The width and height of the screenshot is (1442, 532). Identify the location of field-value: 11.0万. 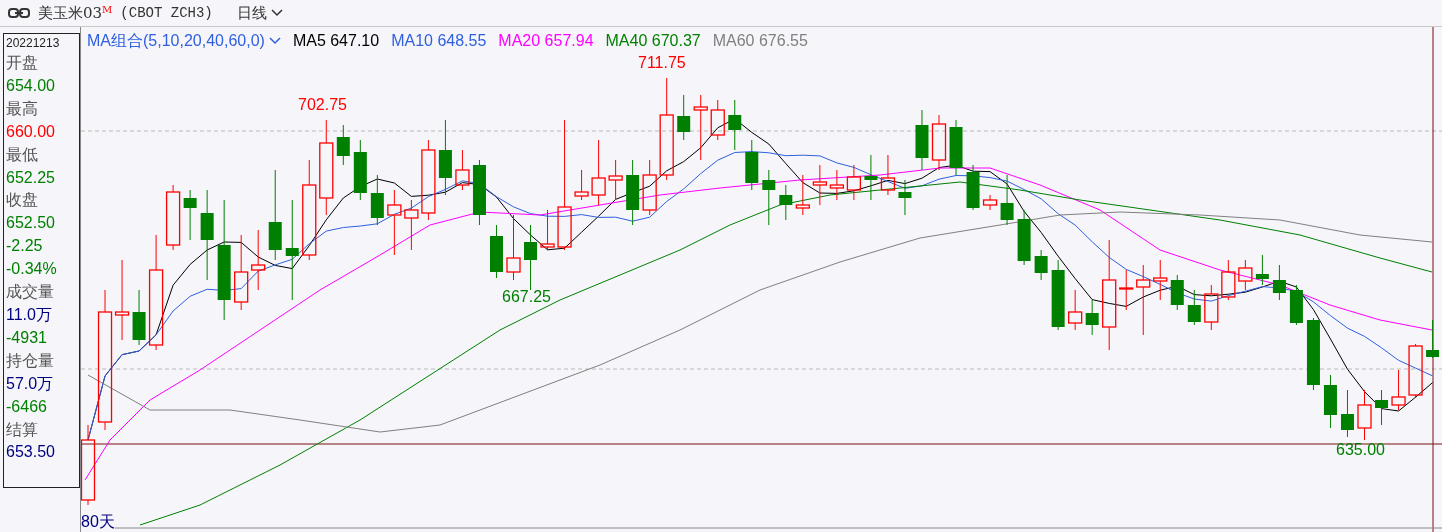
(29, 314).